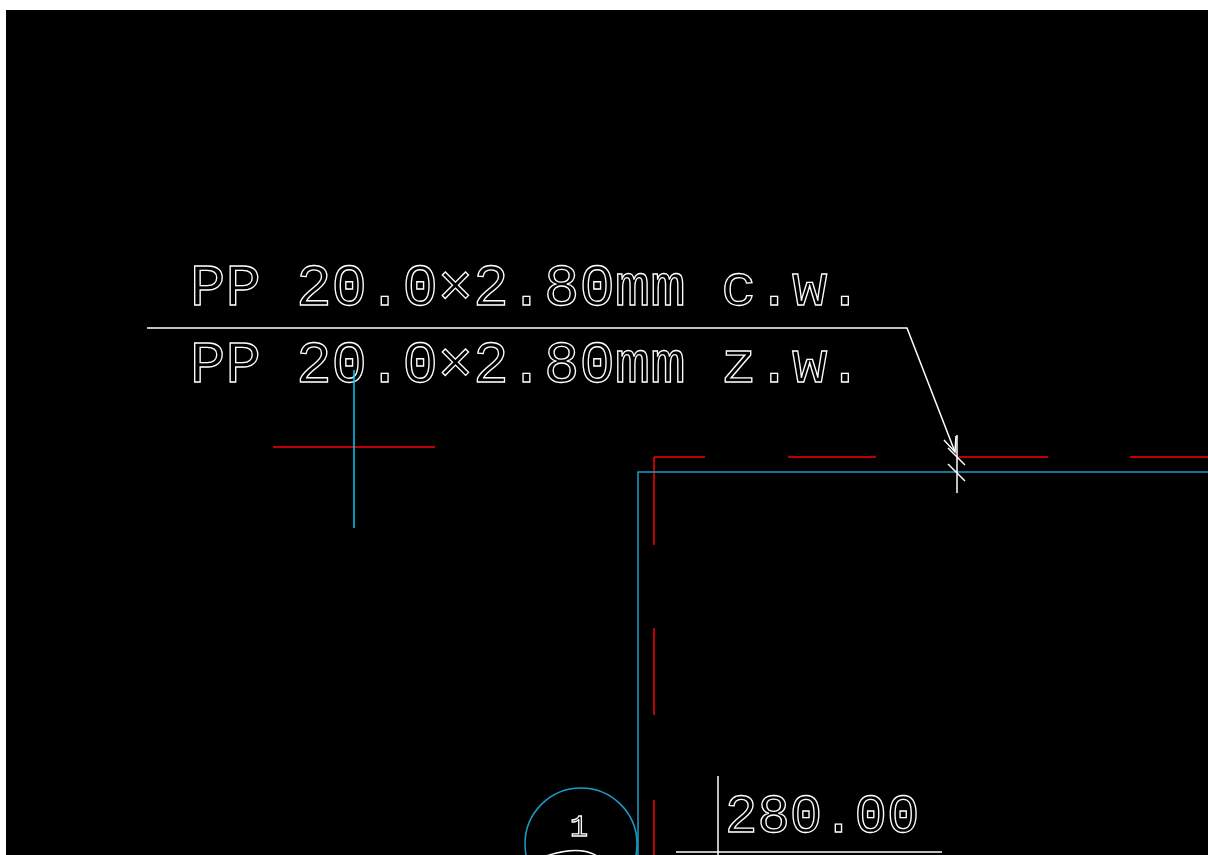  I want to click on pipe-label: PP 20.0×2.80mm c.w., so click(526, 289).